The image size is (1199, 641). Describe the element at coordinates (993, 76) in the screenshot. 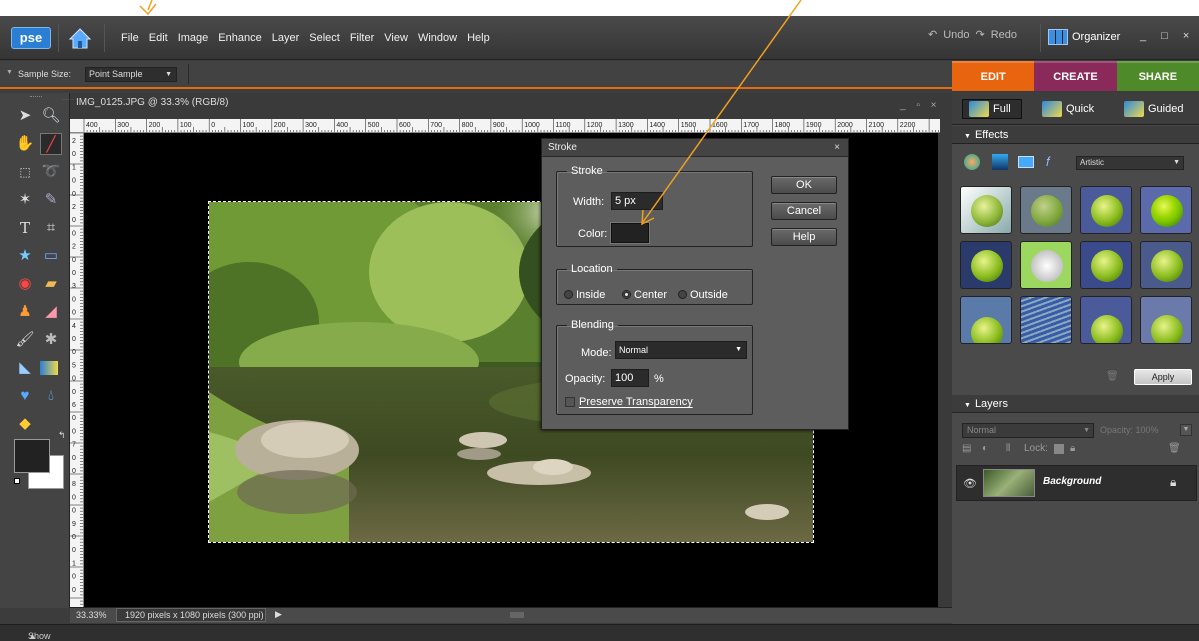

I see `tab-edit: EDIT` at that location.